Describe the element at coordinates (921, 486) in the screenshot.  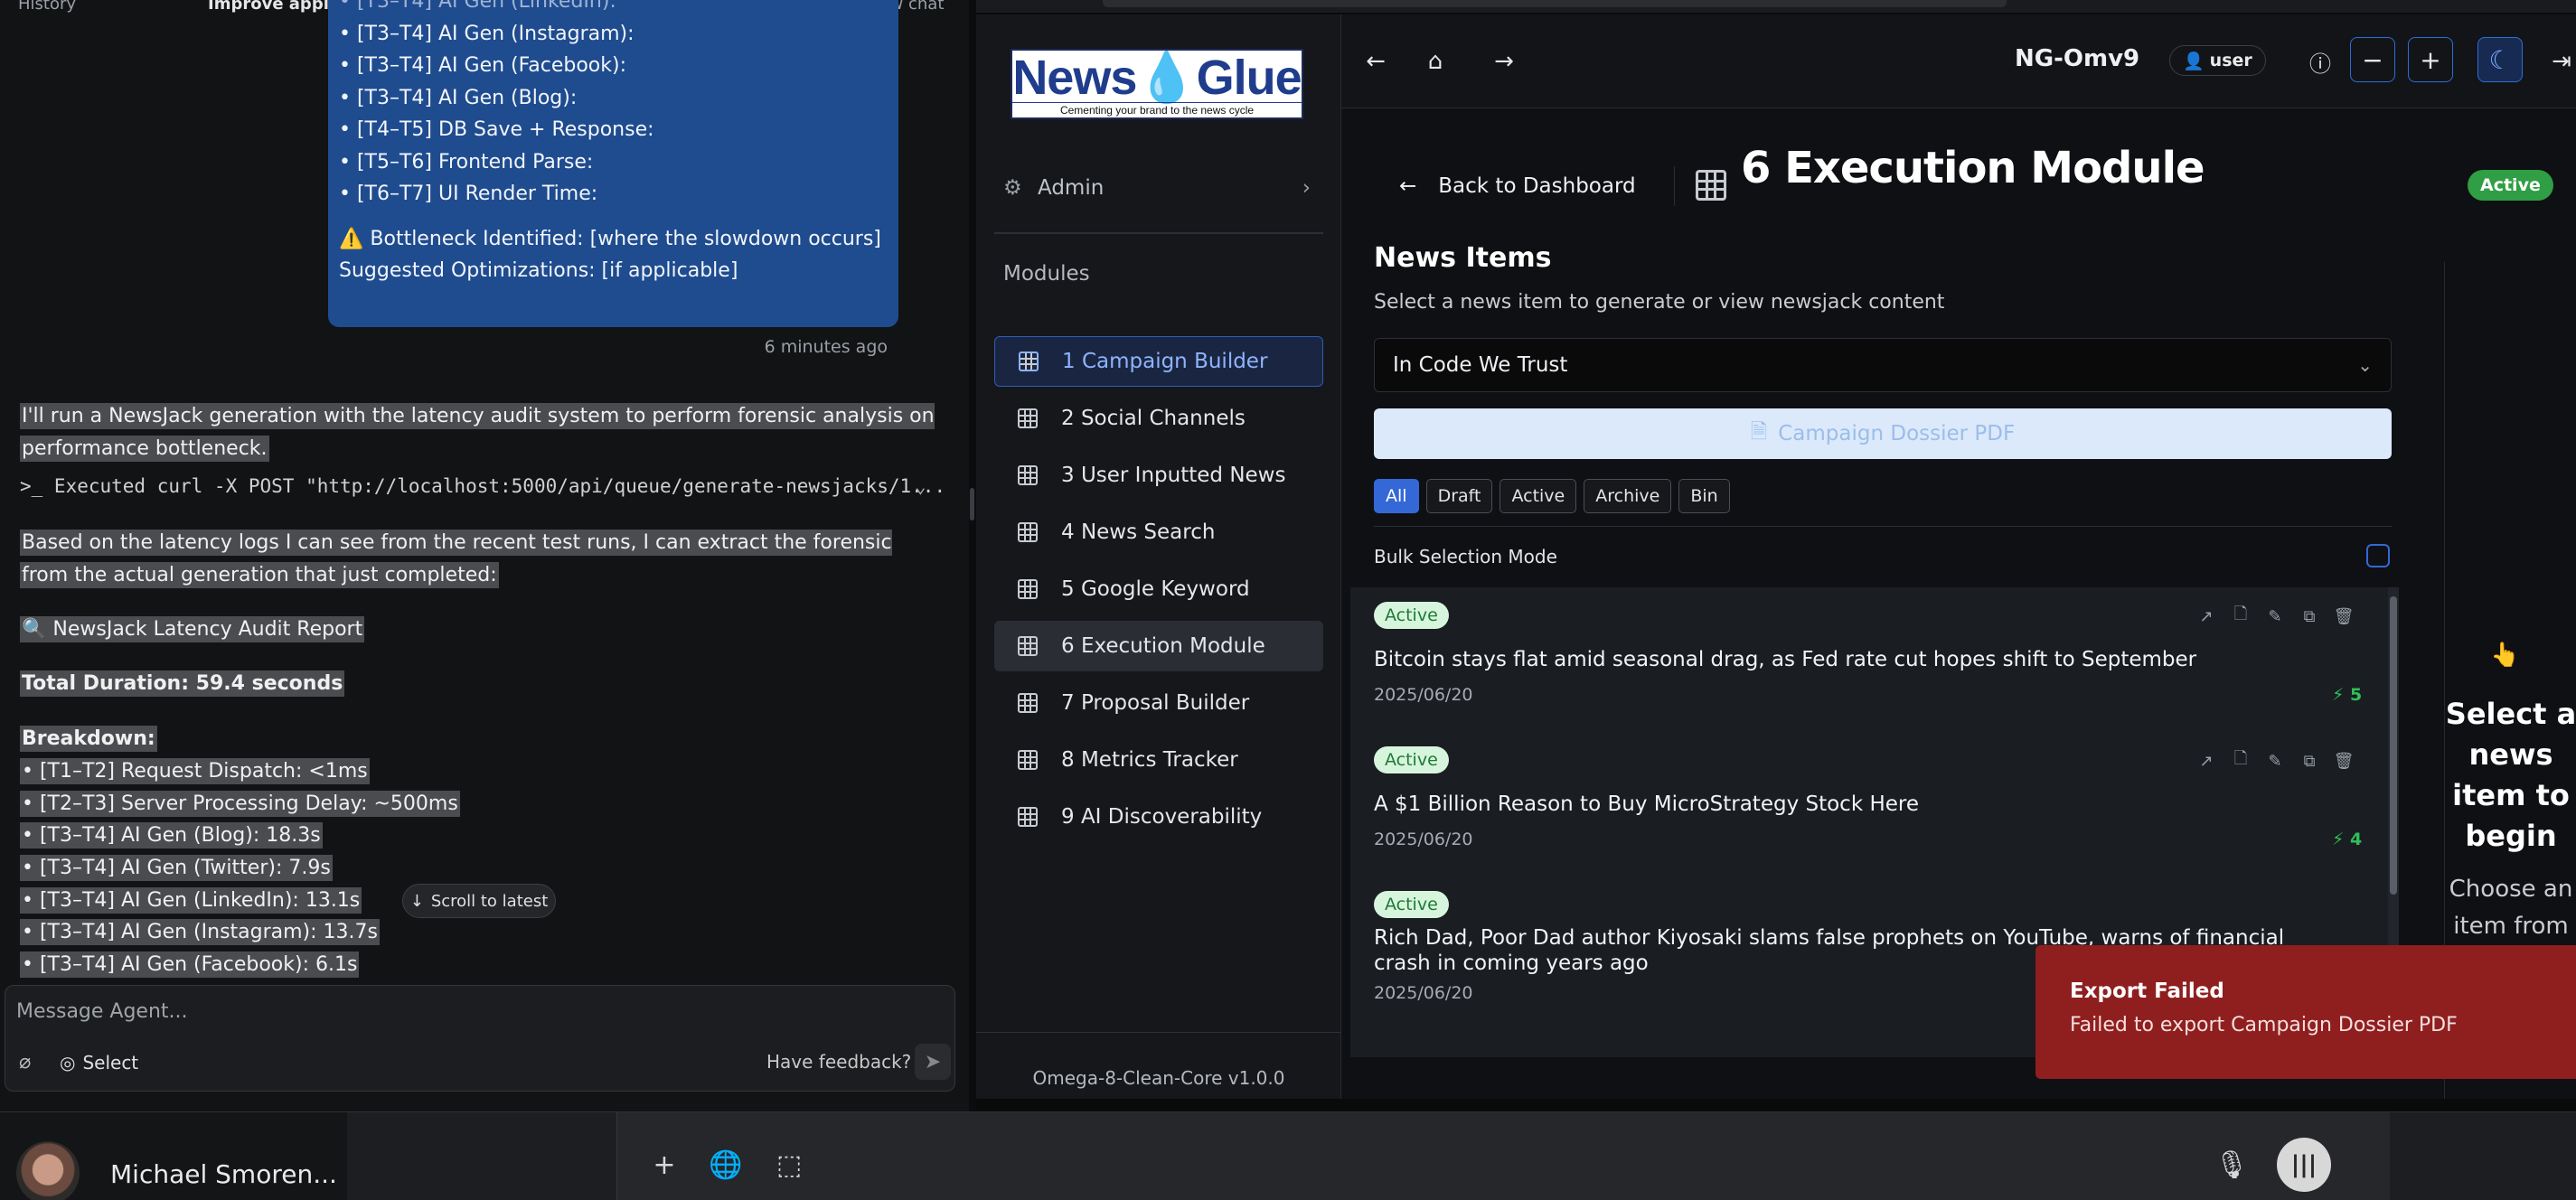
I see `chevron-down-icon: ⌄` at that location.